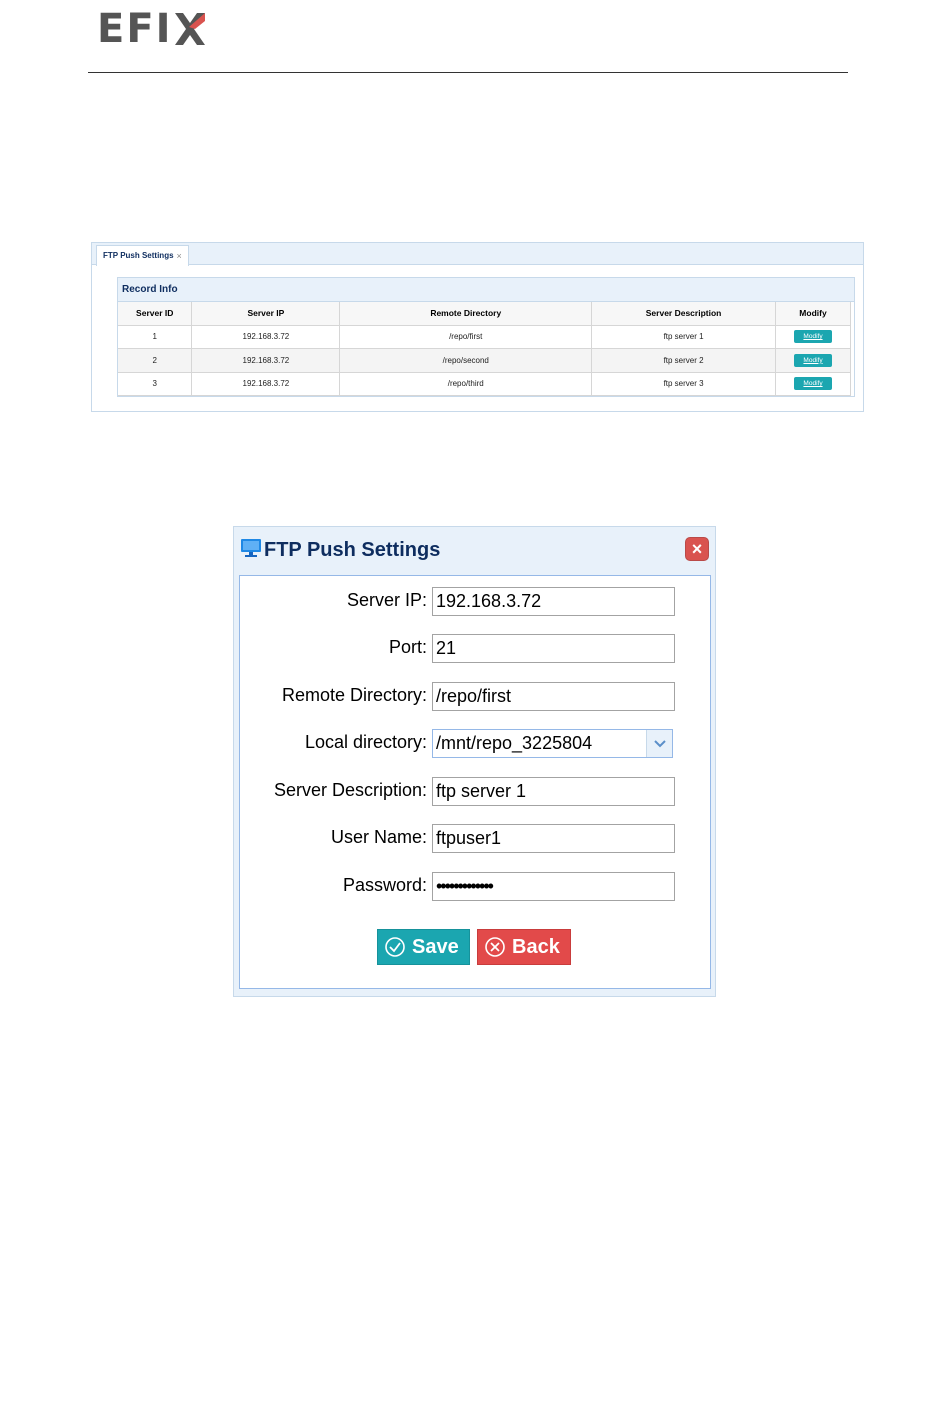 The width and height of the screenshot is (950, 1408). Describe the element at coordinates (553, 696) in the screenshot. I see `remote-directory-input` at that location.